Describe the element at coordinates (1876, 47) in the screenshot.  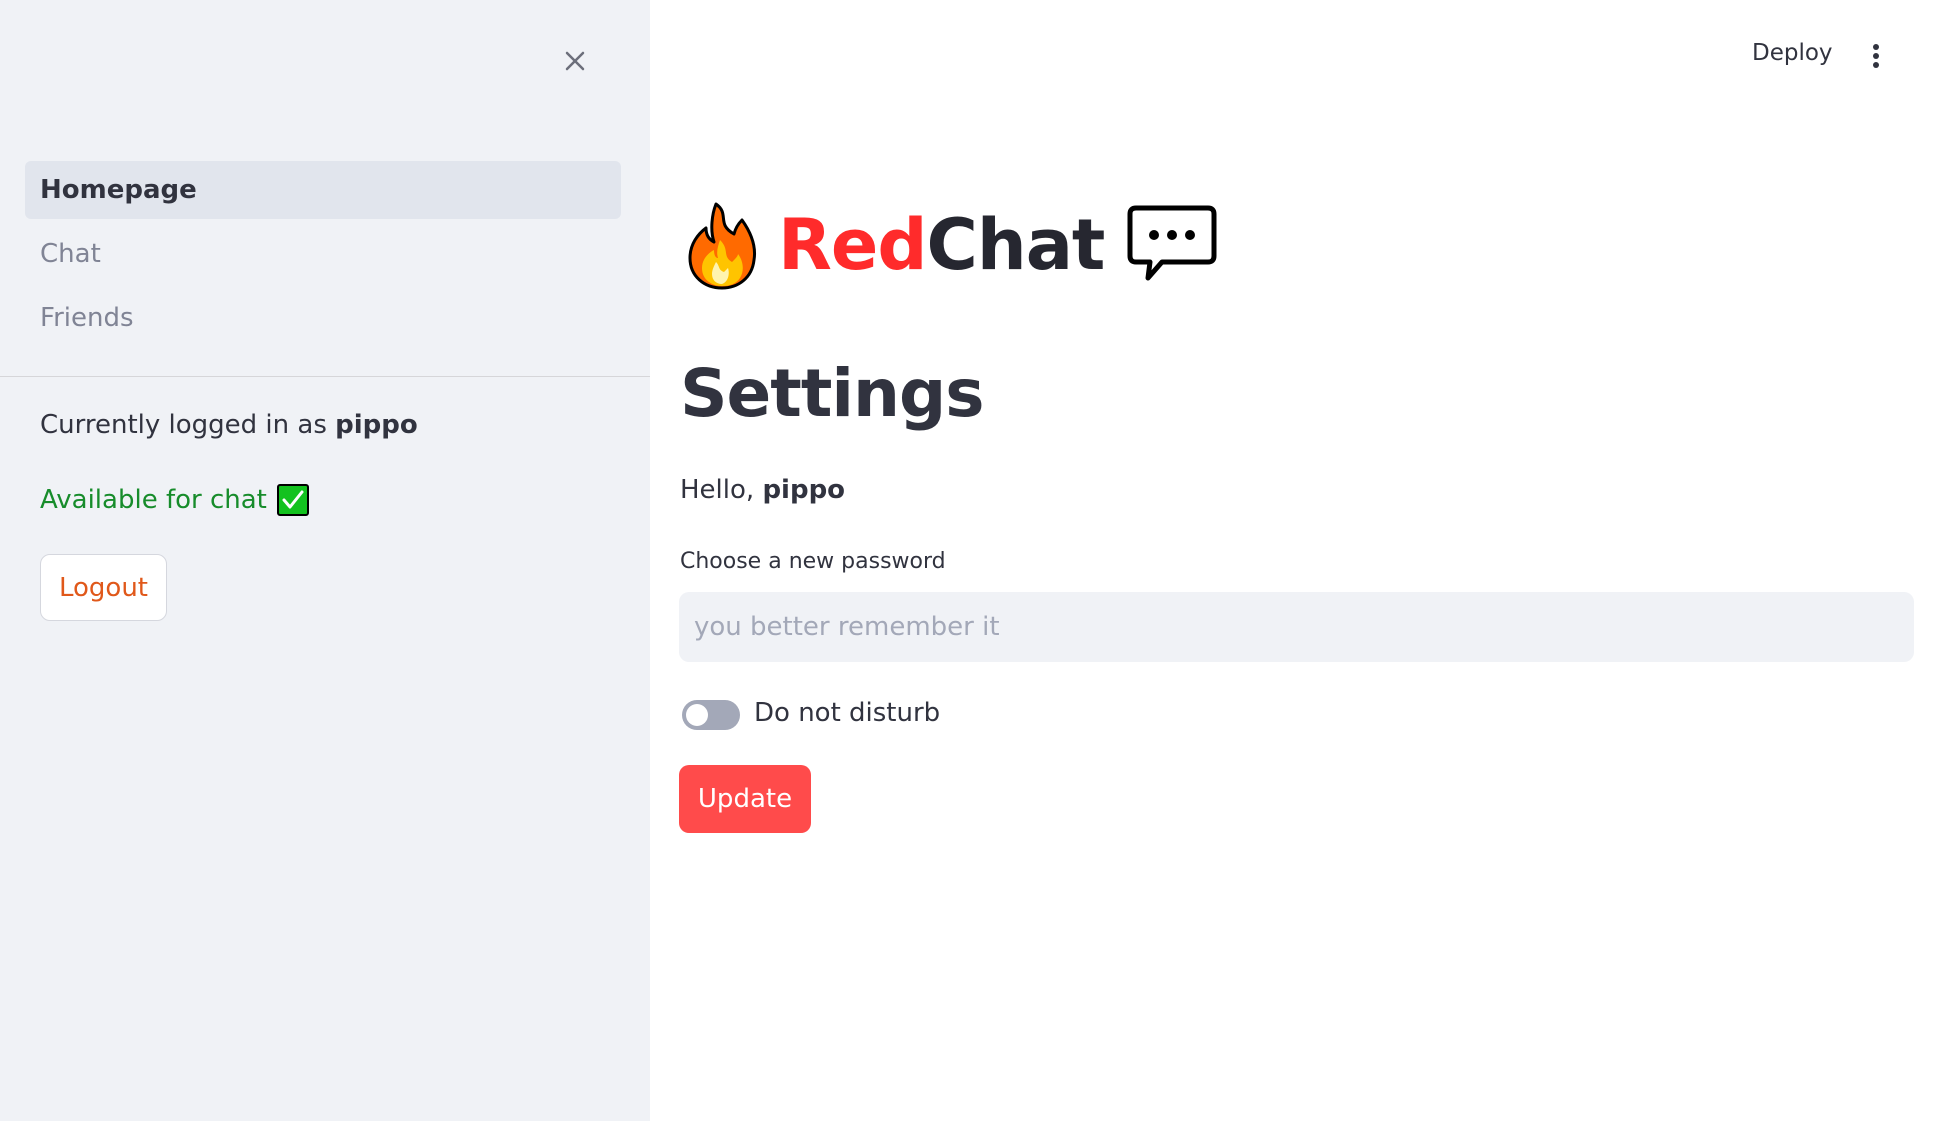
I see `more-vertical-icon` at that location.